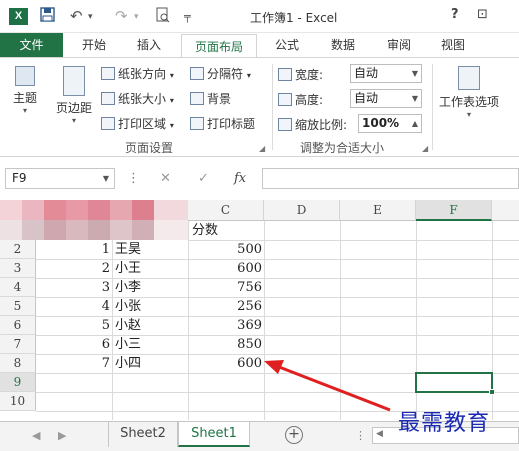 The height and width of the screenshot is (451, 519). Describe the element at coordinates (226, 287) in the screenshot. I see `cell-c4: 756` at that location.